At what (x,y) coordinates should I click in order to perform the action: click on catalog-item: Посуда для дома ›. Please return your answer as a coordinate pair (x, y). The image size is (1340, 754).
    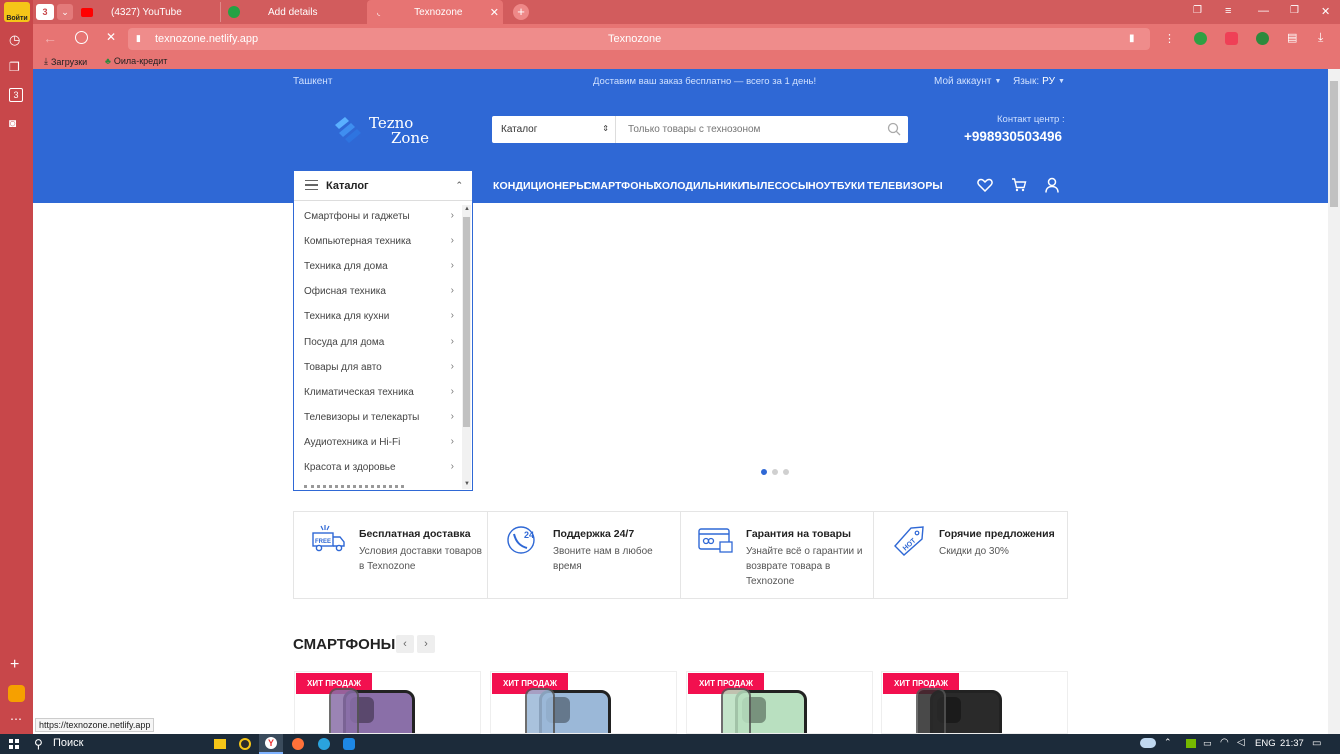
    Looking at the image, I should click on (379, 342).